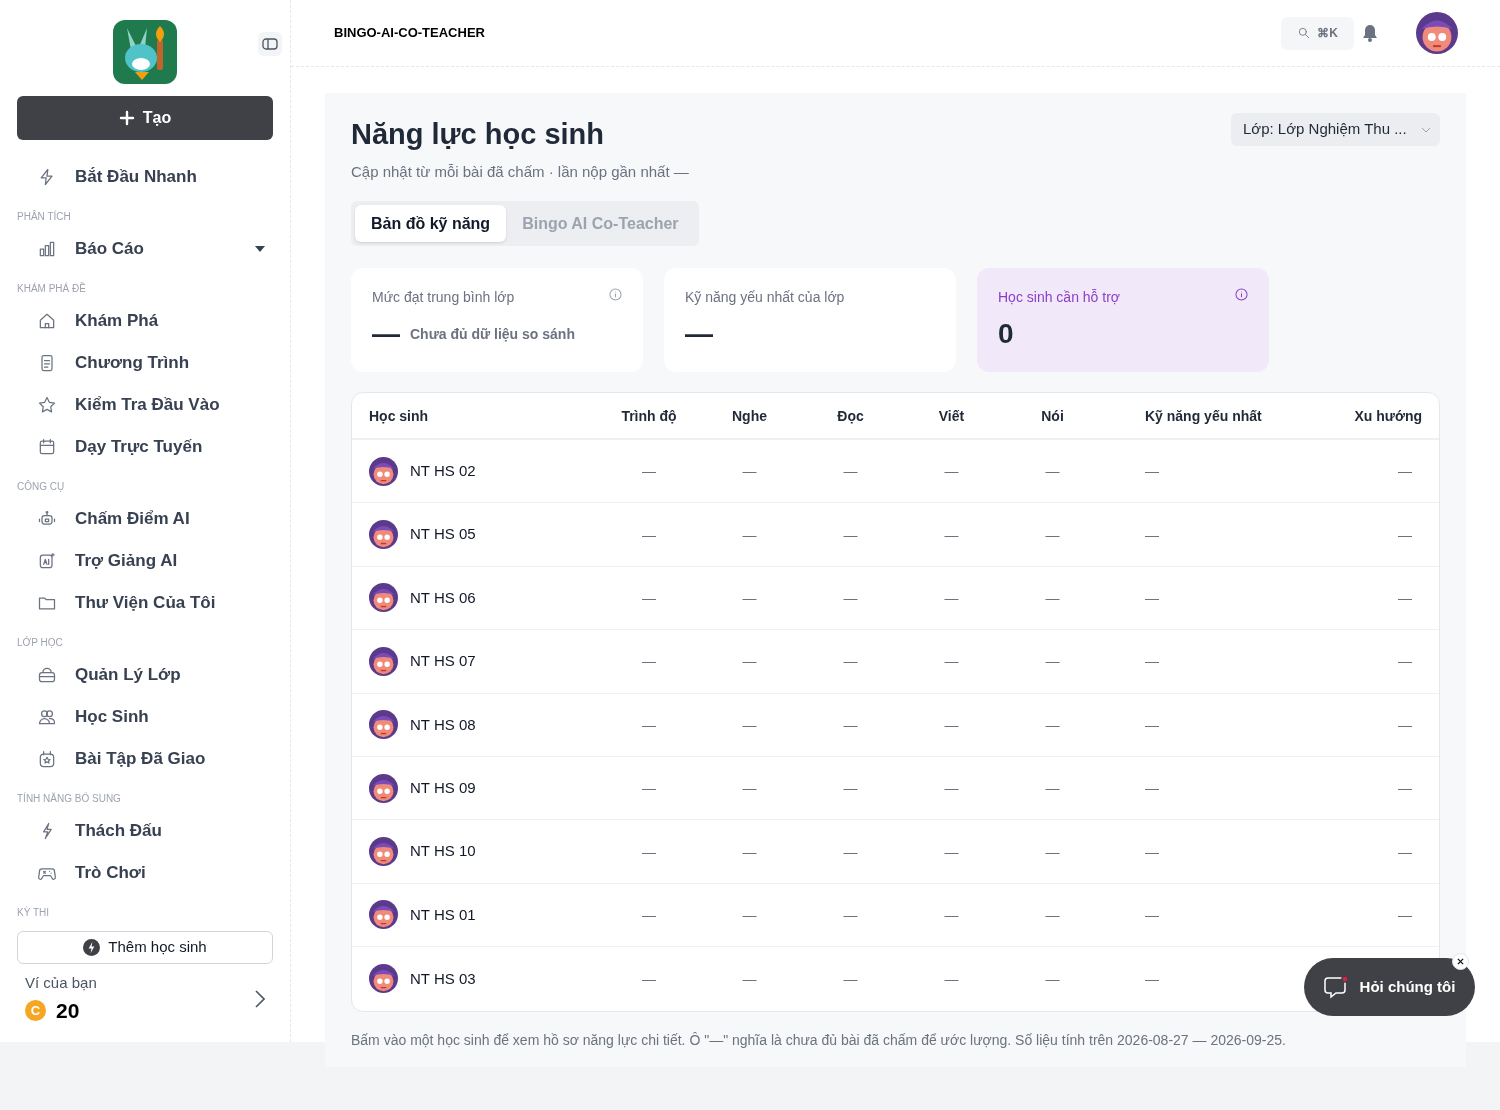  I want to click on sidebar-item: Báo Cáo, so click(145, 249).